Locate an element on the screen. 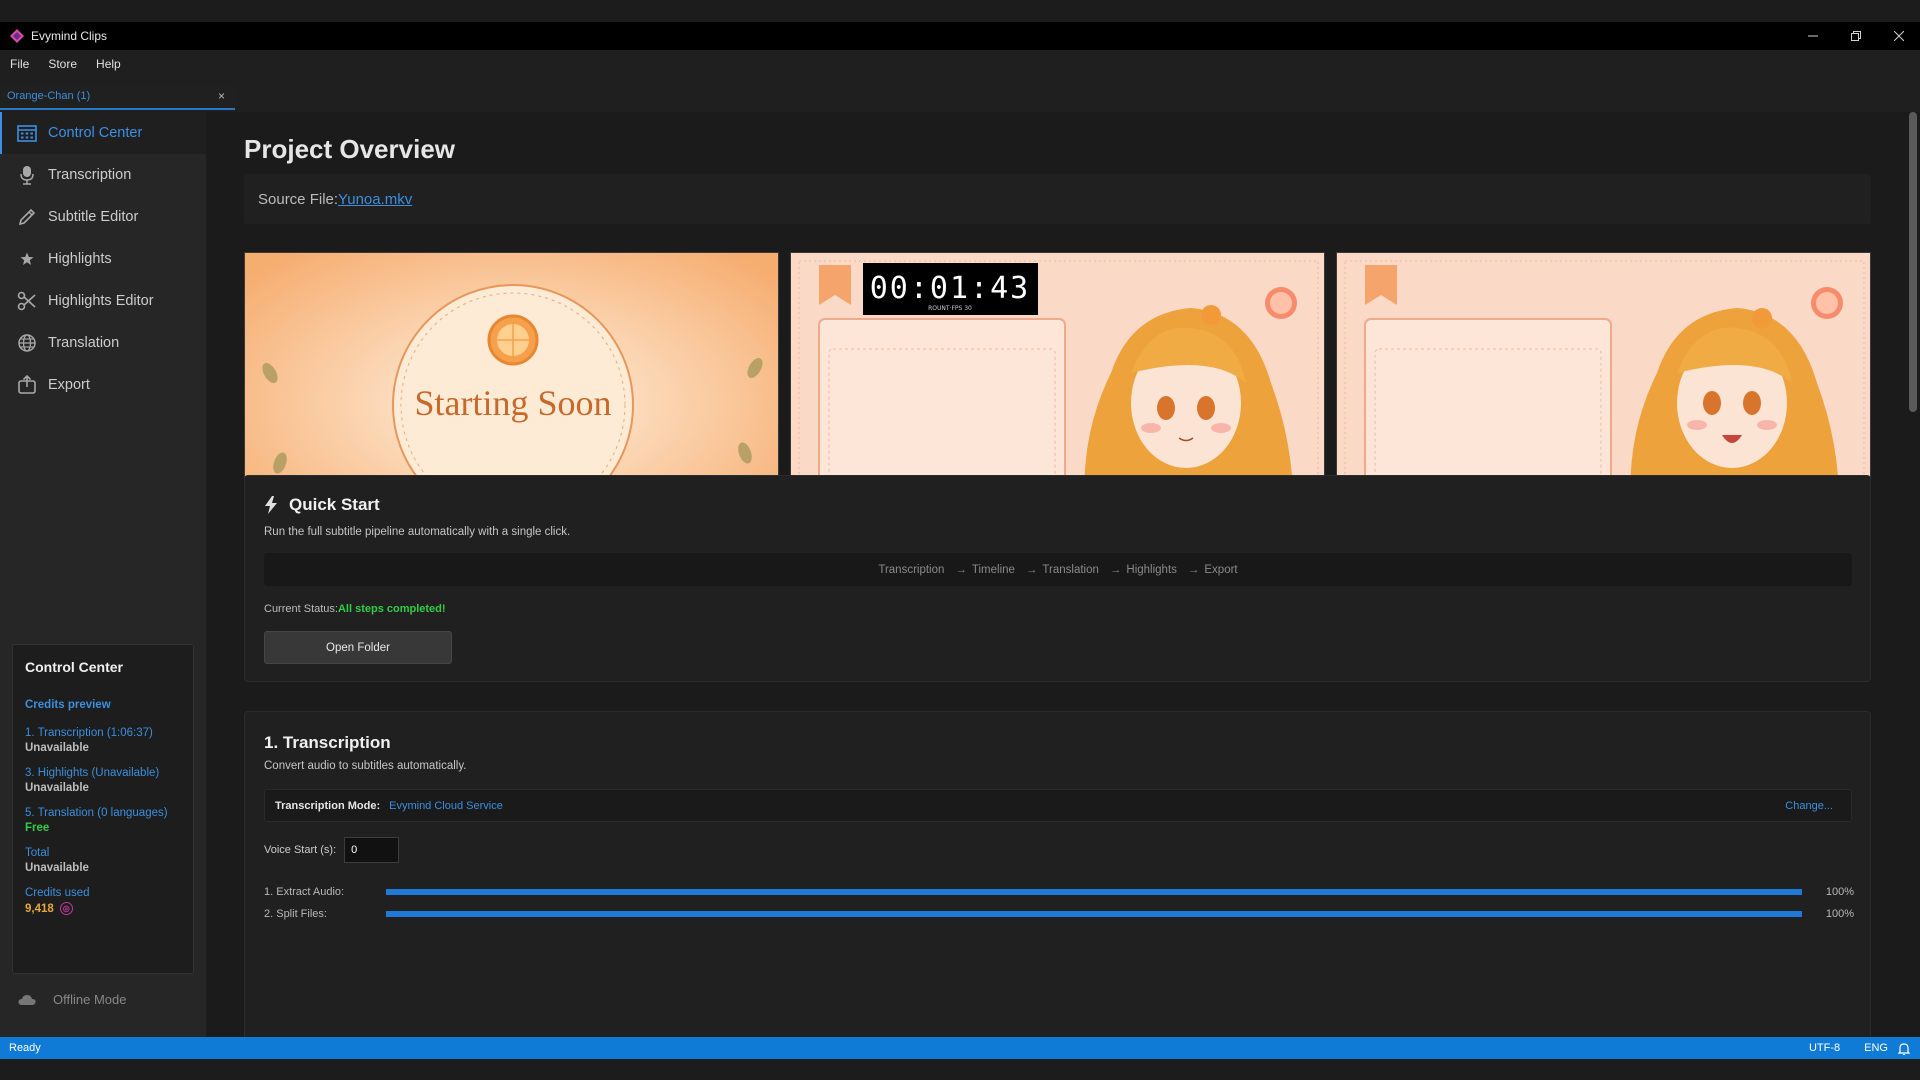 Image resolution: width=1920 pixels, height=1080 pixels. pipeline-step: Highlights is located at coordinates (1151, 569).